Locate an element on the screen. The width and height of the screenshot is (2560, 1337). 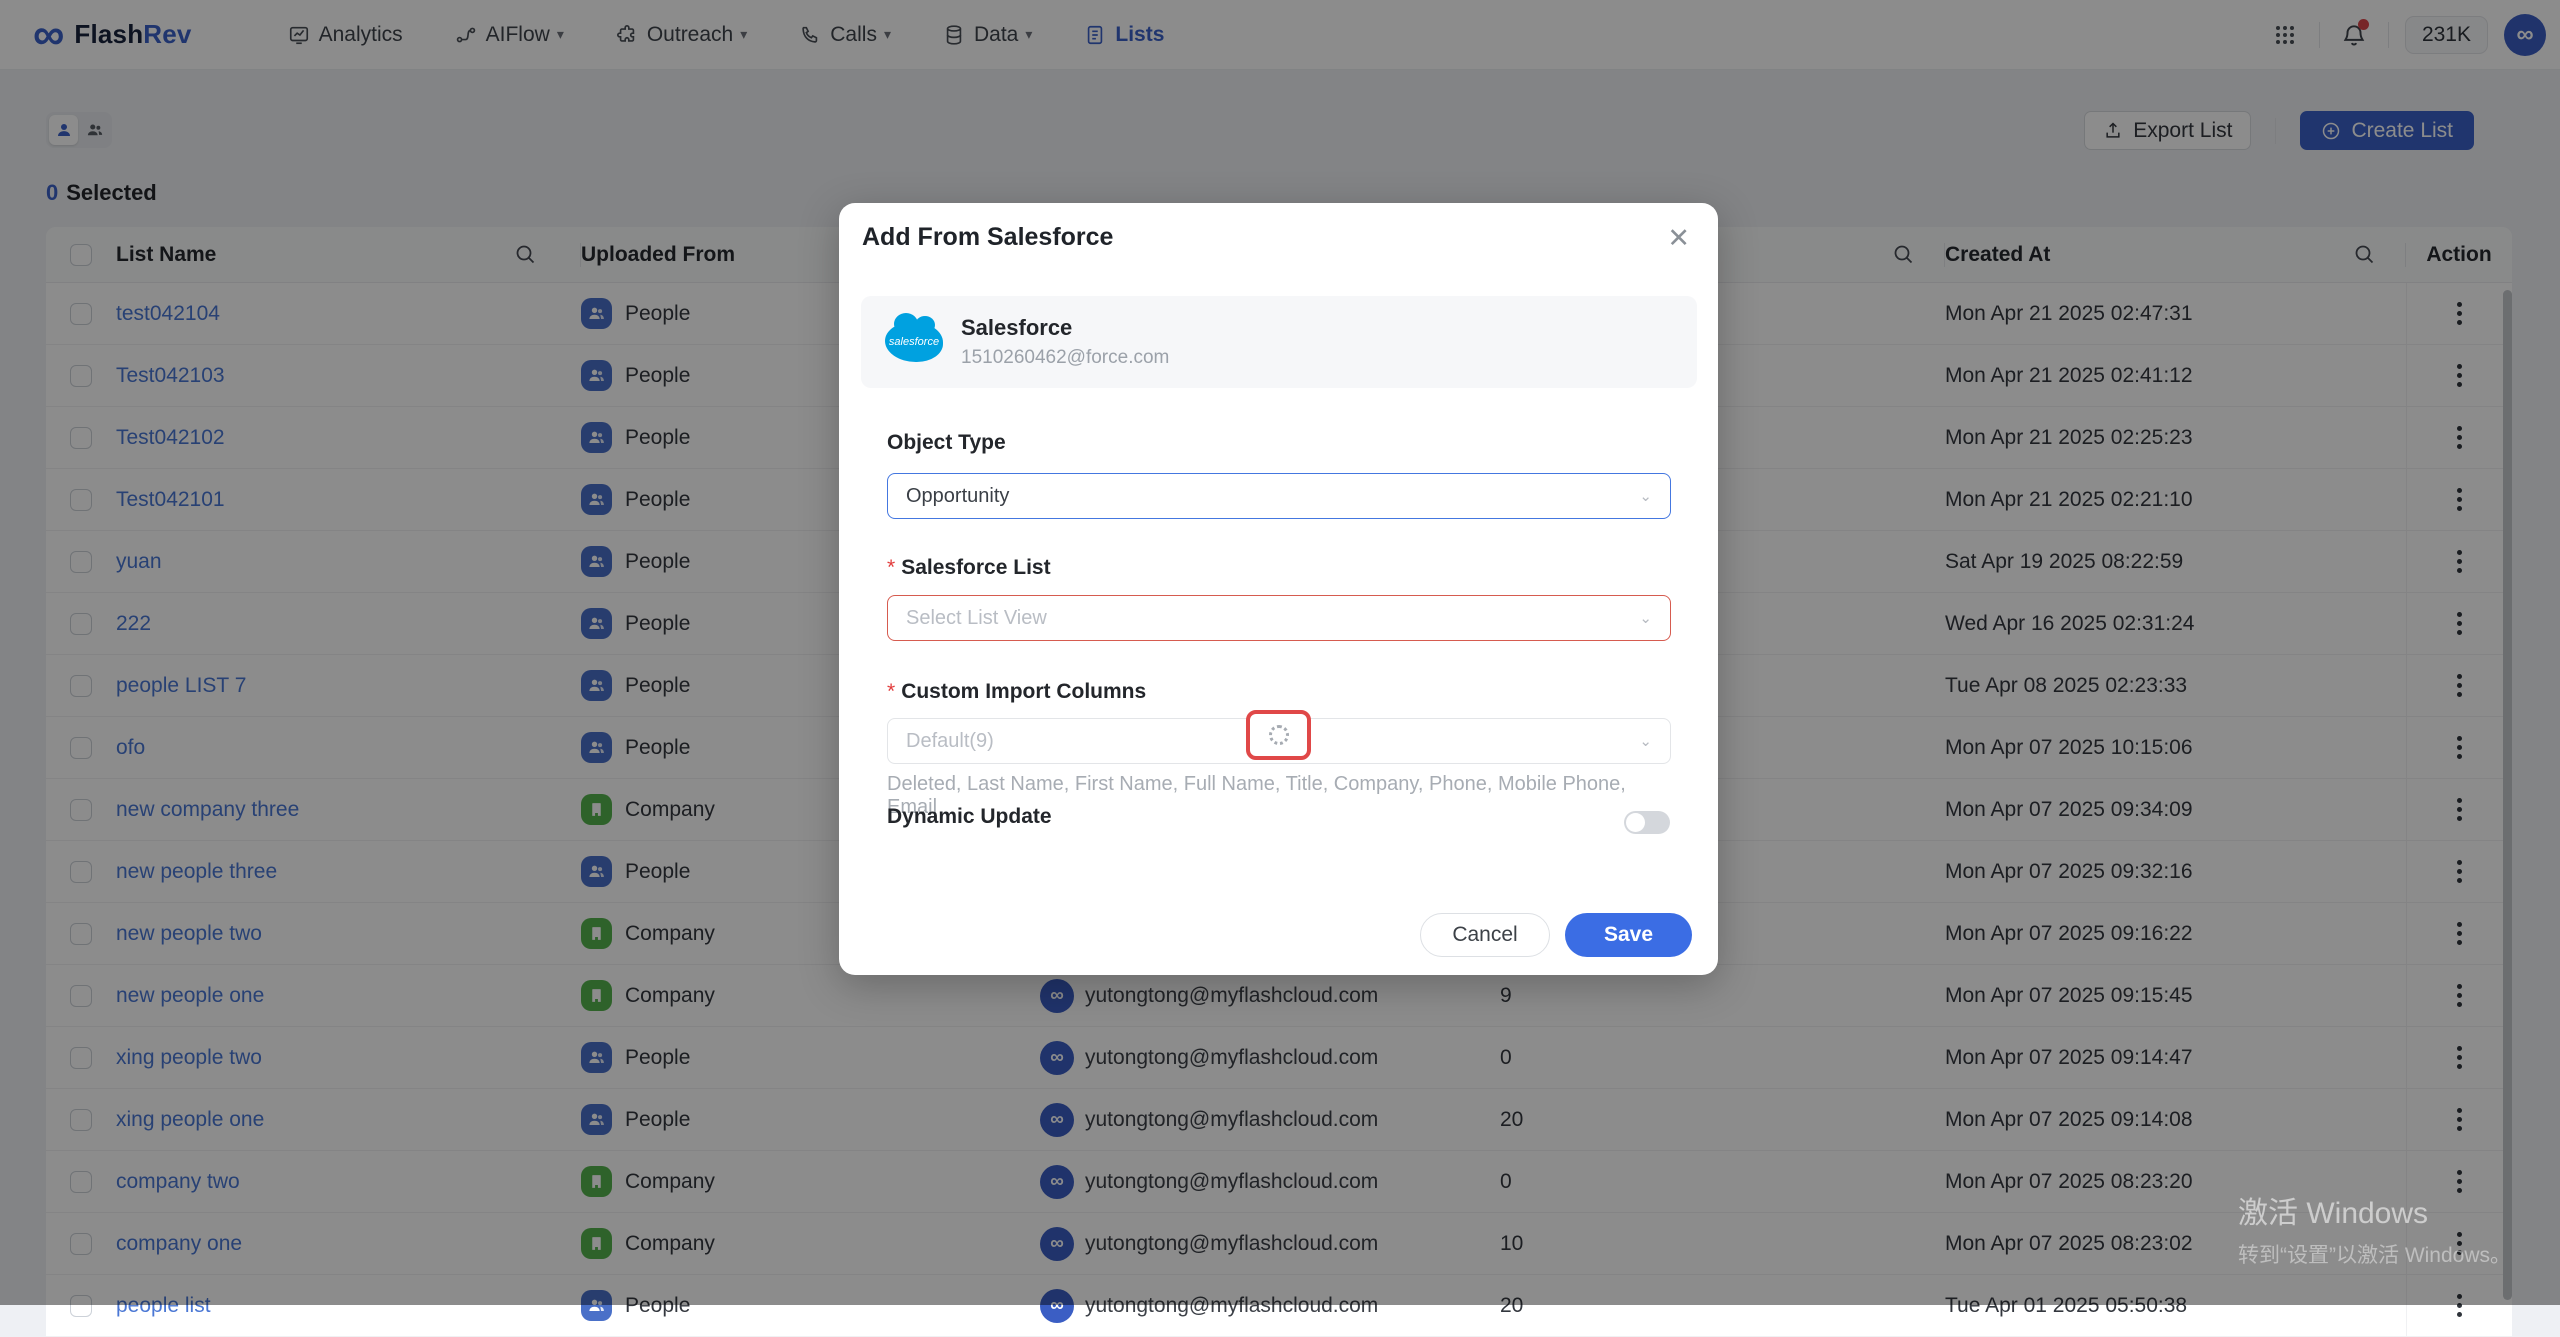
dynamic-update-toggle is located at coordinates (1647, 822).